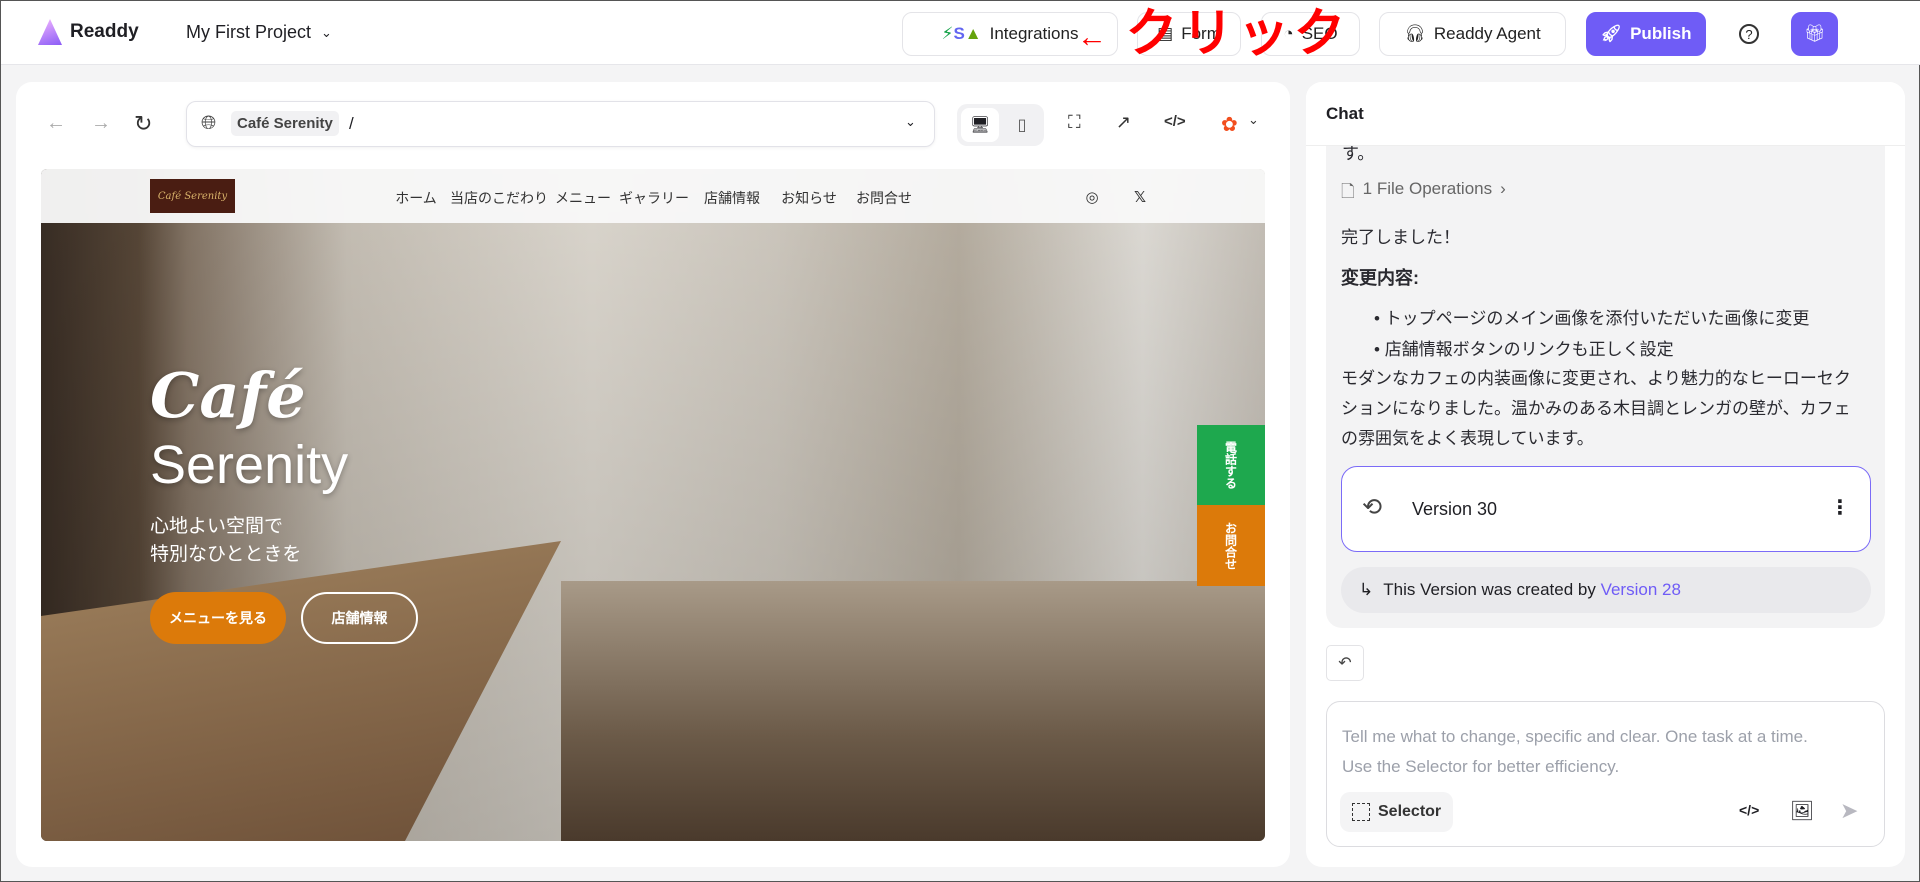  I want to click on site-nav-menu: メニュー, so click(583, 198).